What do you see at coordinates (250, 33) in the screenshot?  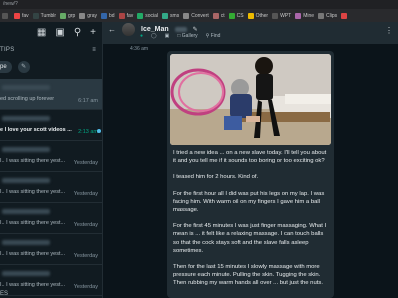 I see `conversation-header: ← Ice_Man ✎ ⋮ ● ◯ ▣ □ Gallery ⚲ Find` at bounding box center [250, 33].